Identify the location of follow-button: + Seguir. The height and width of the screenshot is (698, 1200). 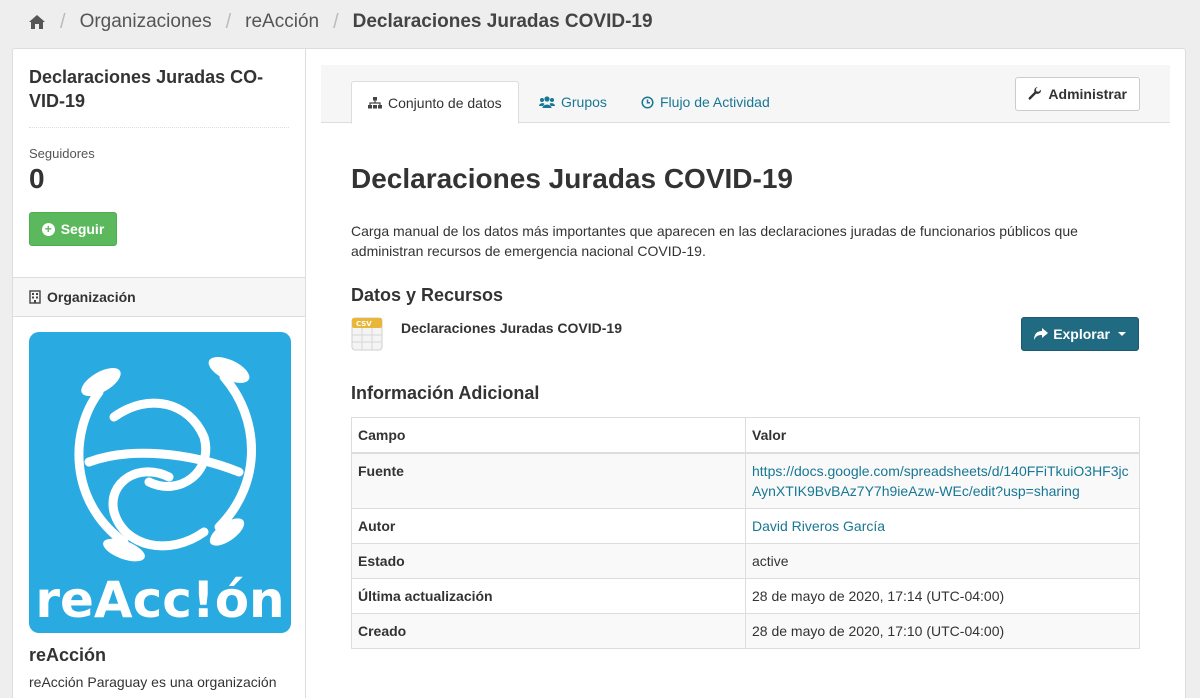
(73, 229).